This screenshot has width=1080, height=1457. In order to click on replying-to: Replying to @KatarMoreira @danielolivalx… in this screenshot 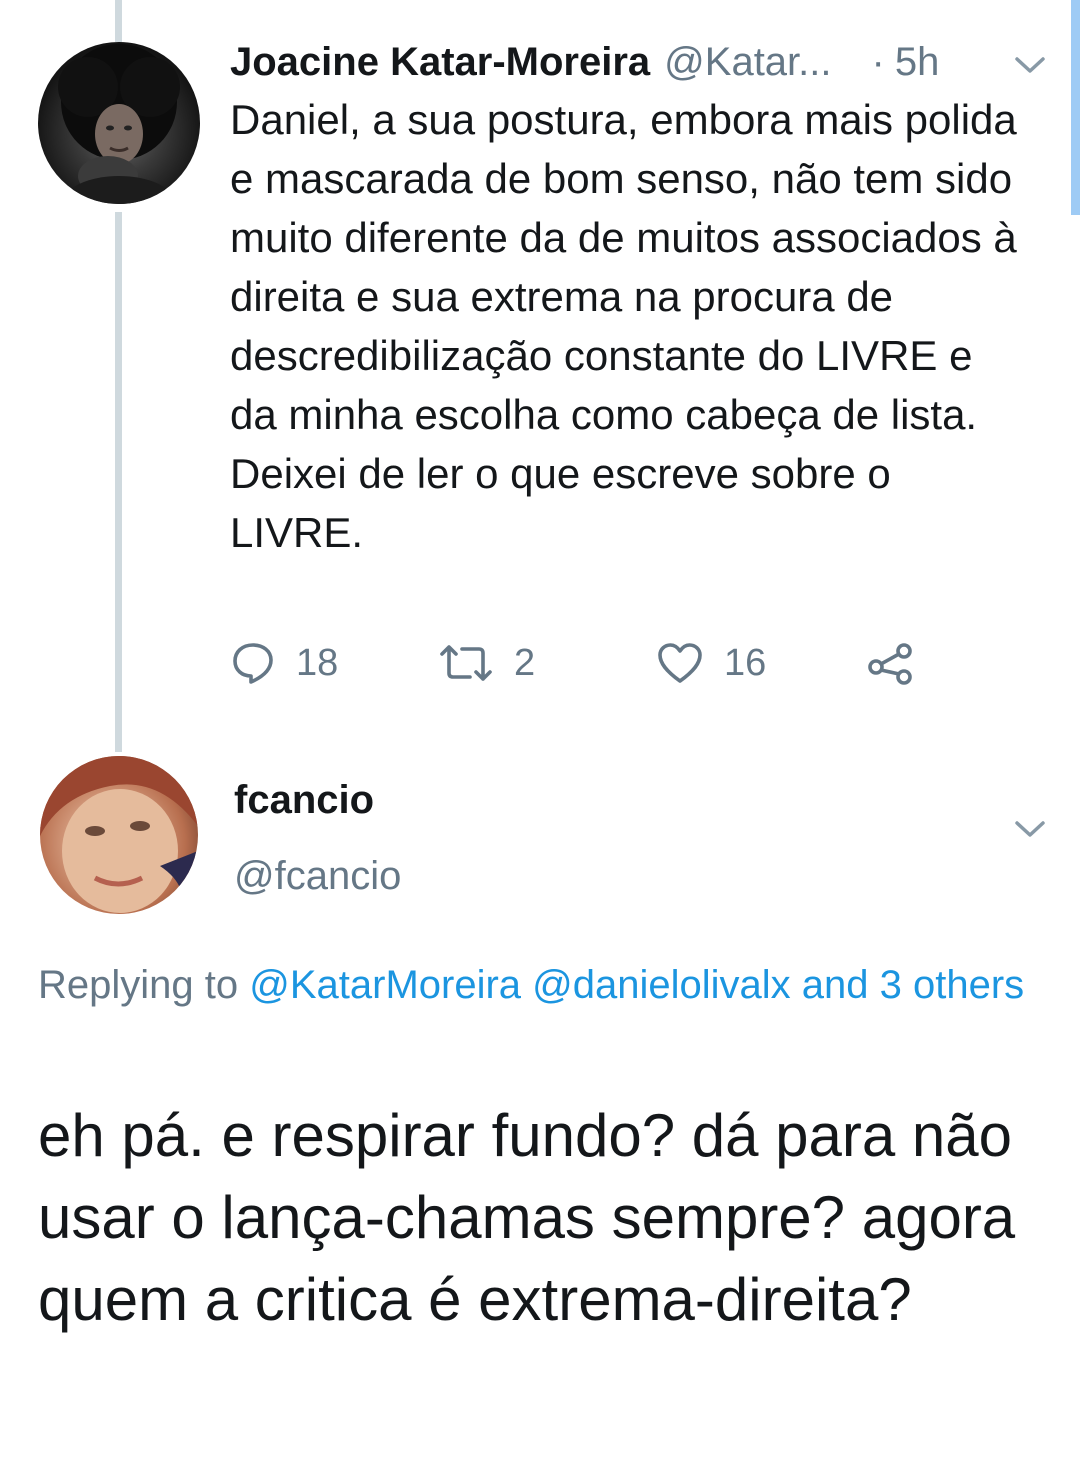, I will do `click(533, 985)`.